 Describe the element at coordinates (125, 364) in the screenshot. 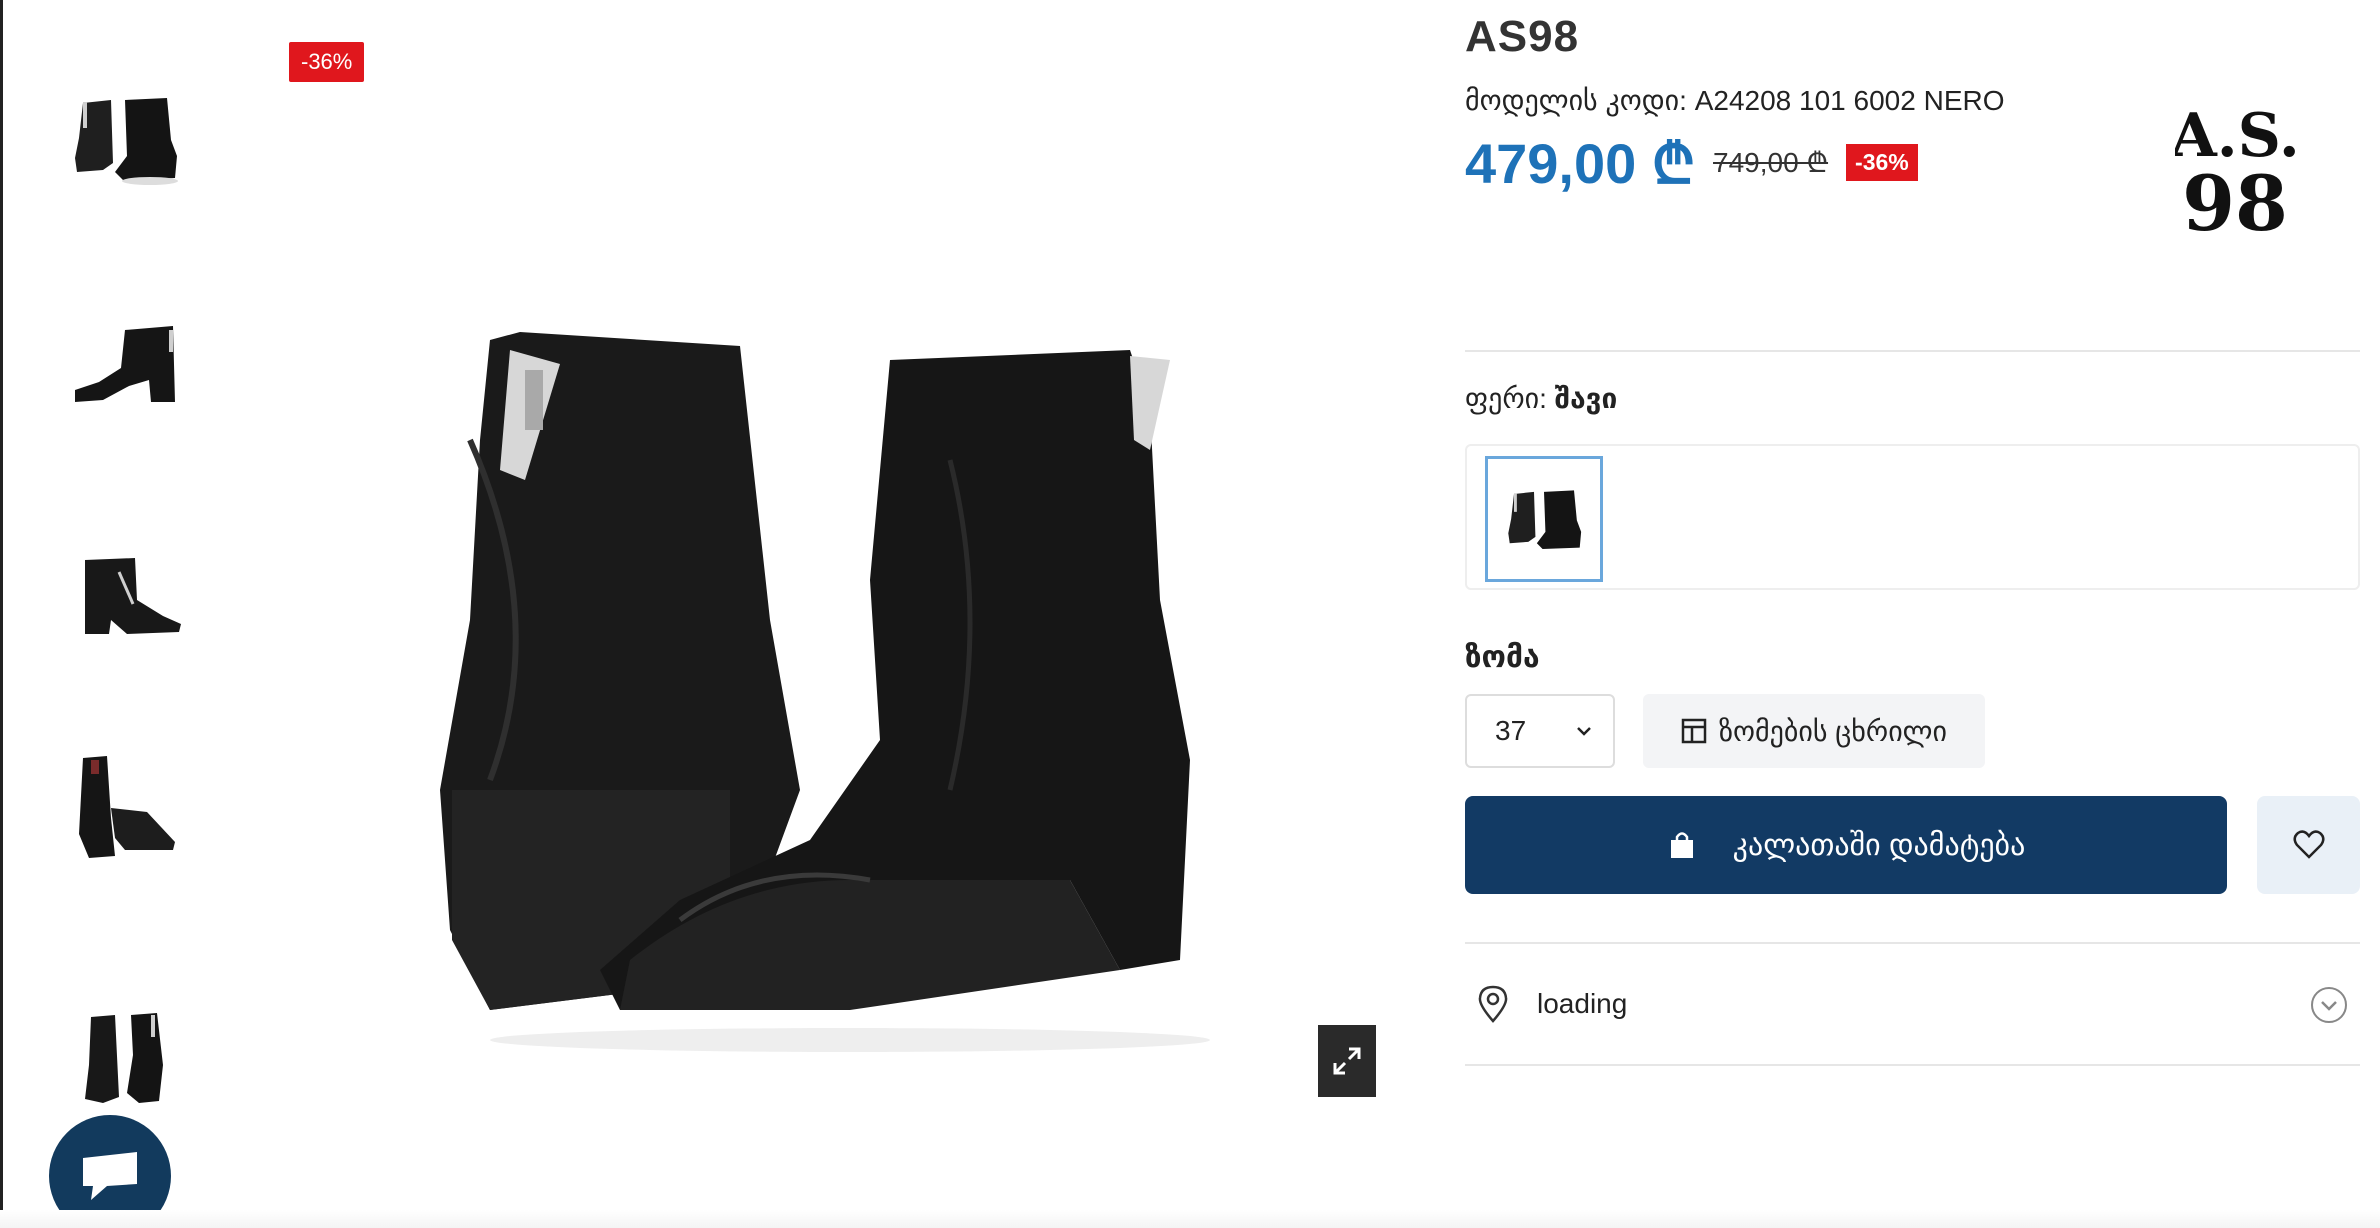

I see `boot-side-thumbnail` at that location.